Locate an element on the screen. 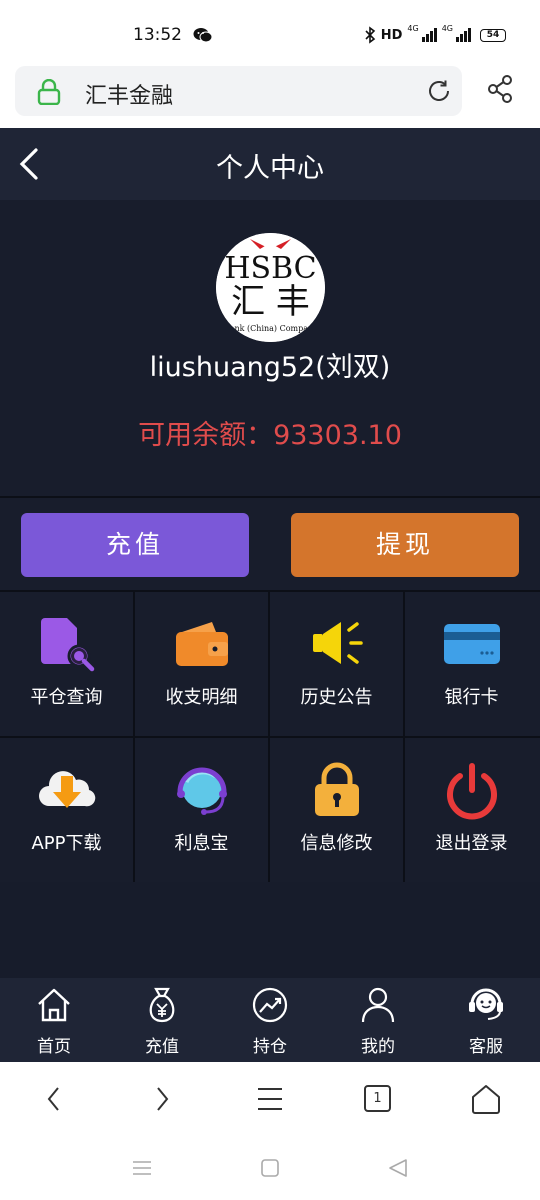  grid-item-app-download: APP下载 is located at coordinates (67, 810).